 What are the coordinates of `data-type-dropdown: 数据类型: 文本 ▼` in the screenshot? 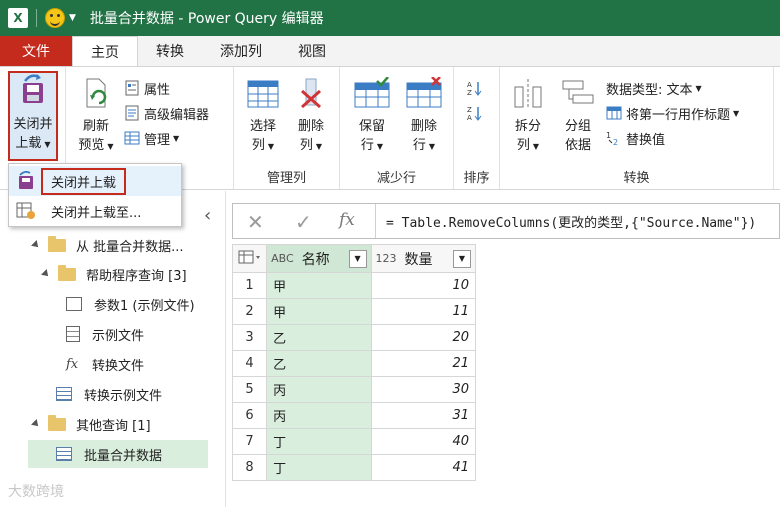 It's located at (654, 88).